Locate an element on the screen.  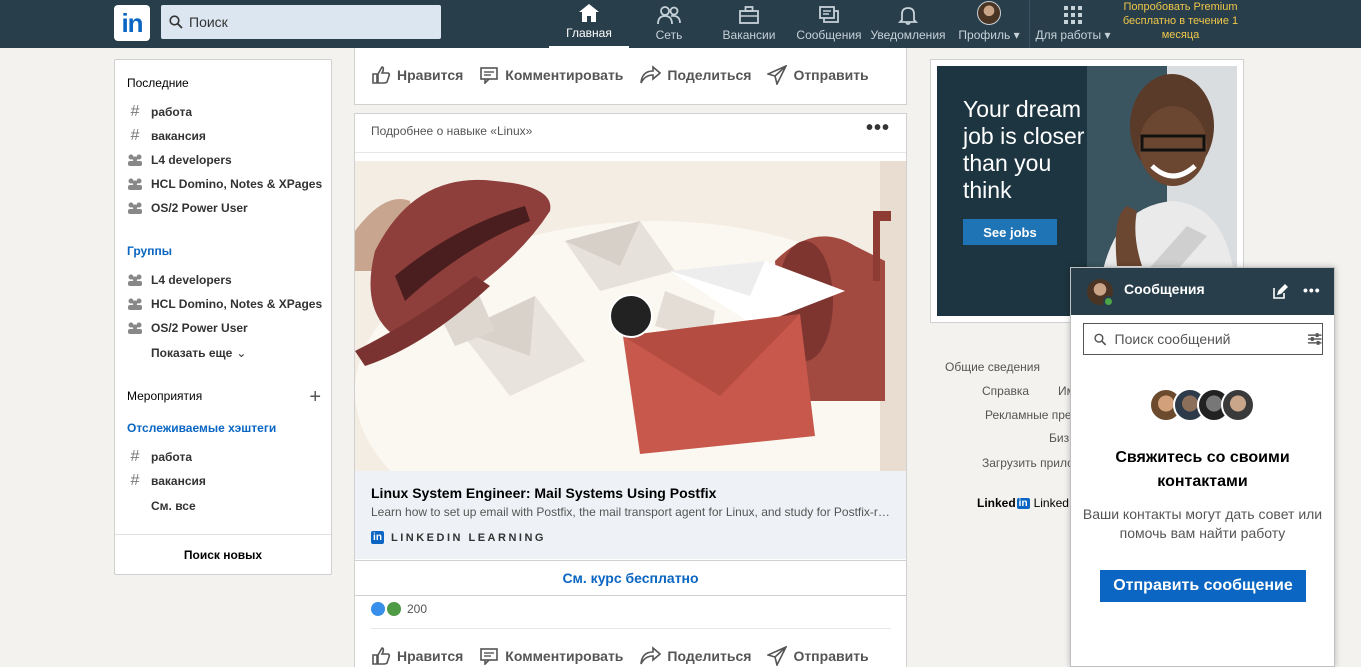
nav-home: Главная is located at coordinates (589, 24).